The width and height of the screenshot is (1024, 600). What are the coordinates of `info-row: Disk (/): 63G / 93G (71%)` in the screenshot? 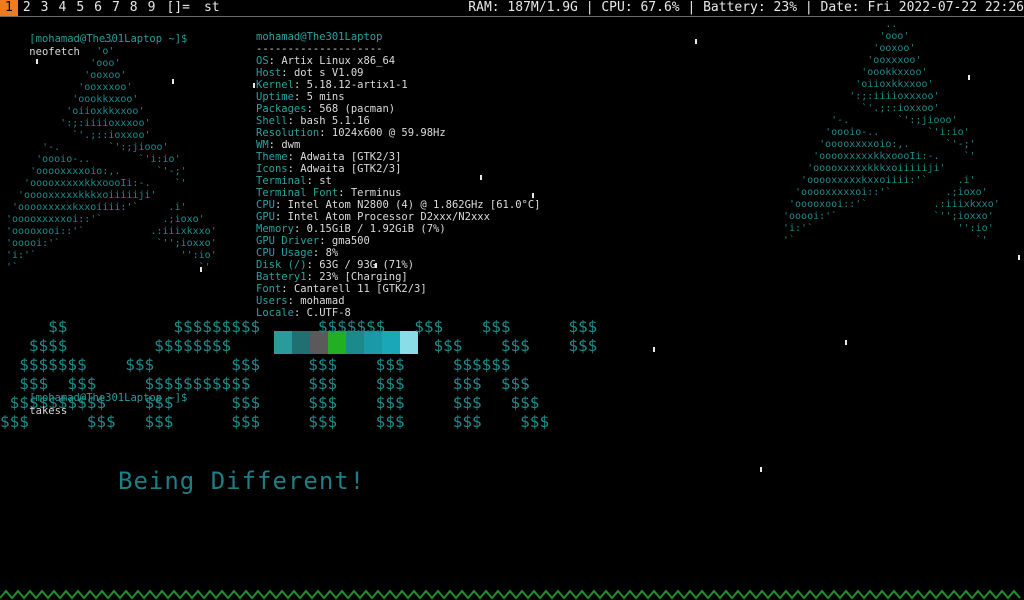 It's located at (335, 265).